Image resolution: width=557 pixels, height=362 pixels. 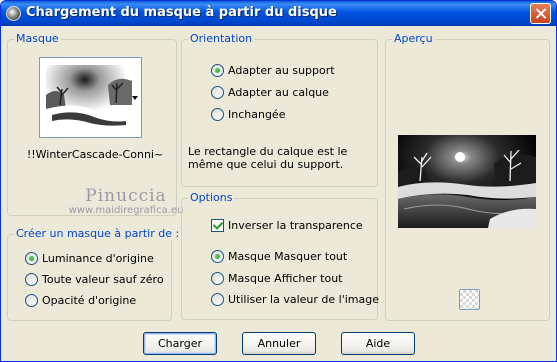 I want to click on orientation-group-title: Orientation, so click(x=221, y=38).